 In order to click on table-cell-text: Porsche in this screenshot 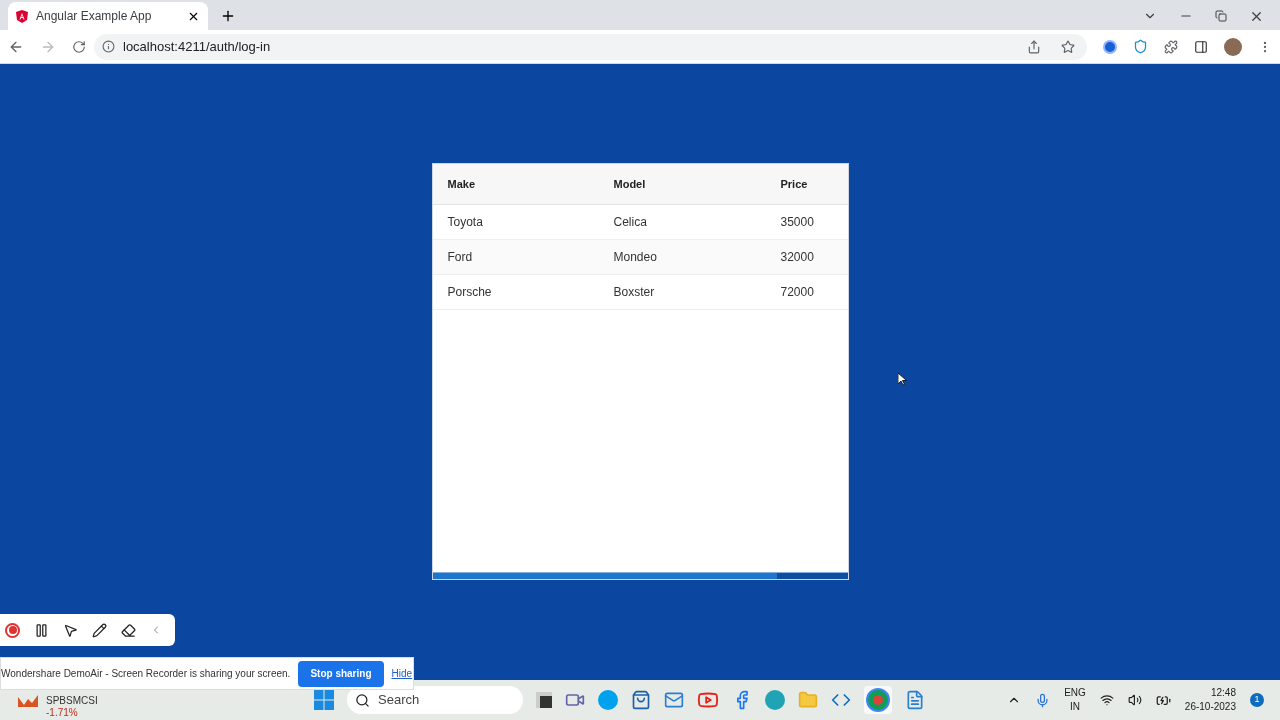, I will do `click(470, 292)`.